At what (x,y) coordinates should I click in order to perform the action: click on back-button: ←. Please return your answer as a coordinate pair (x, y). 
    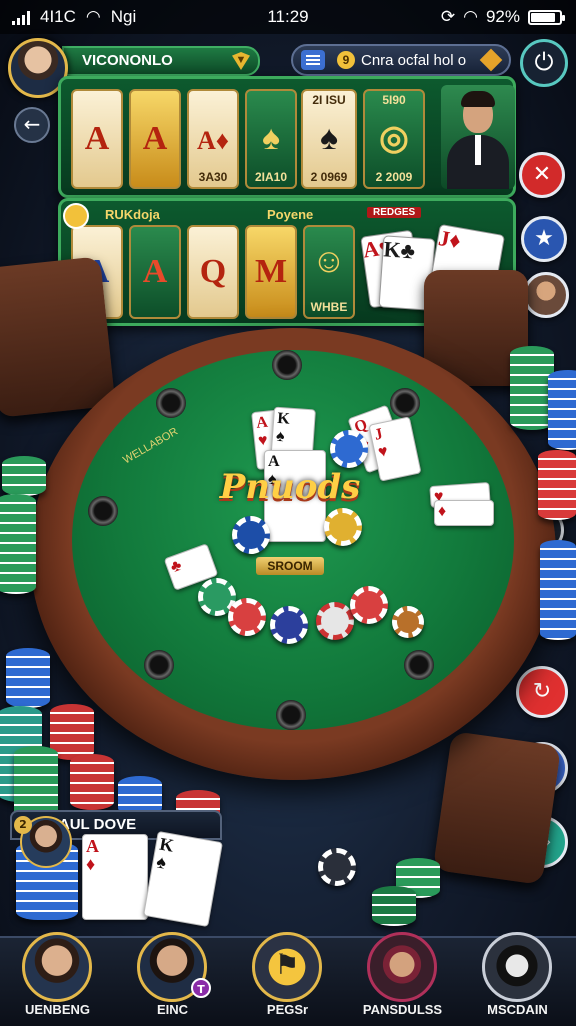
    Looking at the image, I should click on (32, 125).